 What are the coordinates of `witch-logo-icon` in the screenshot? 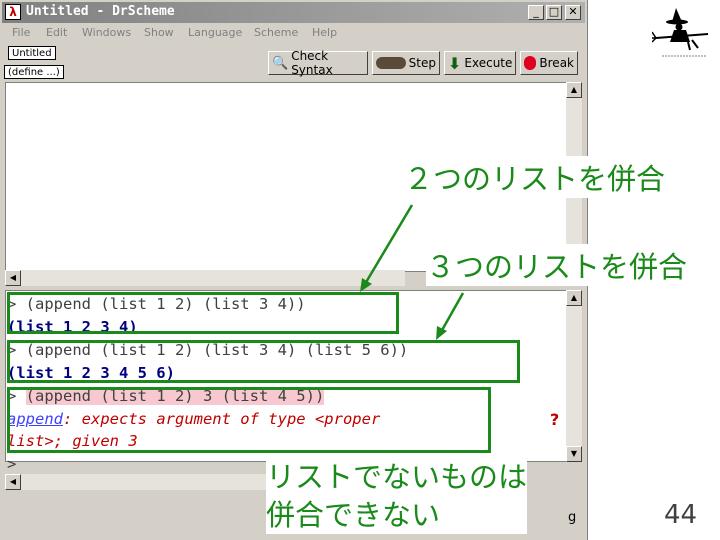 It's located at (680, 32).